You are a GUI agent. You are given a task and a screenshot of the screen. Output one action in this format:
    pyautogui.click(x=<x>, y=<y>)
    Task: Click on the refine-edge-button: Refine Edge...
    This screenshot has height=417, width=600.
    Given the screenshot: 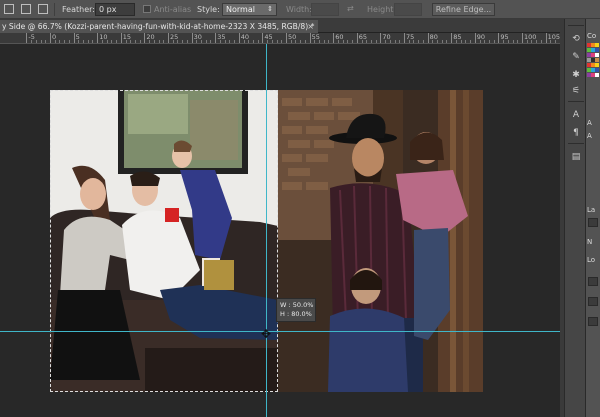 What is the action you would take?
    pyautogui.click(x=463, y=9)
    